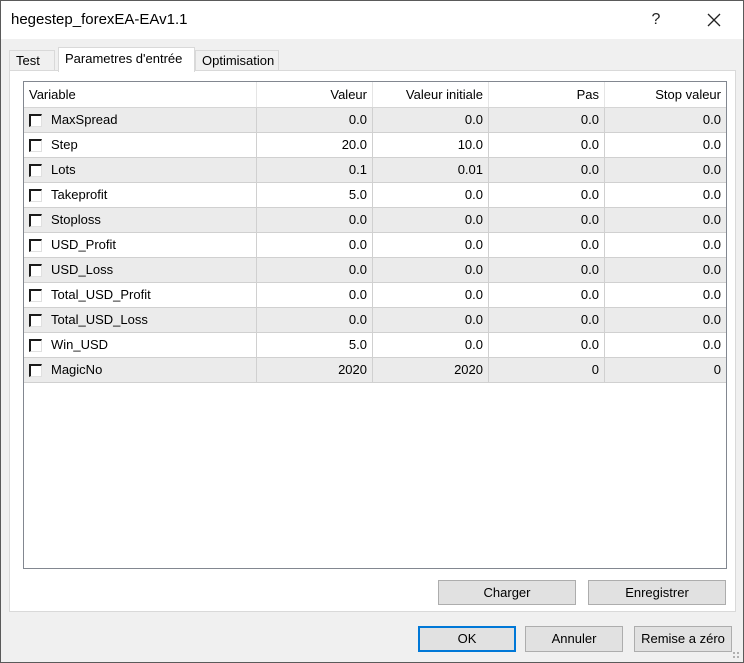 The image size is (744, 663). Describe the element at coordinates (467, 639) in the screenshot. I see `ok-button: OK` at that location.